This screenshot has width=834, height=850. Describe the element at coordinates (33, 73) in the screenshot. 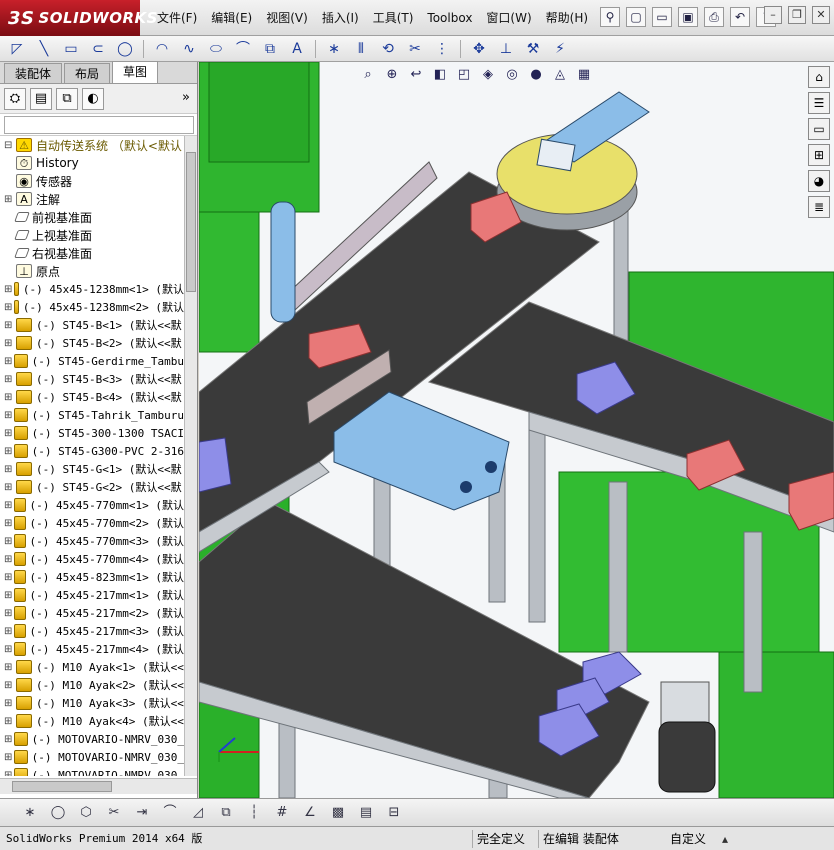

I see `tab-1: 装配体` at that location.